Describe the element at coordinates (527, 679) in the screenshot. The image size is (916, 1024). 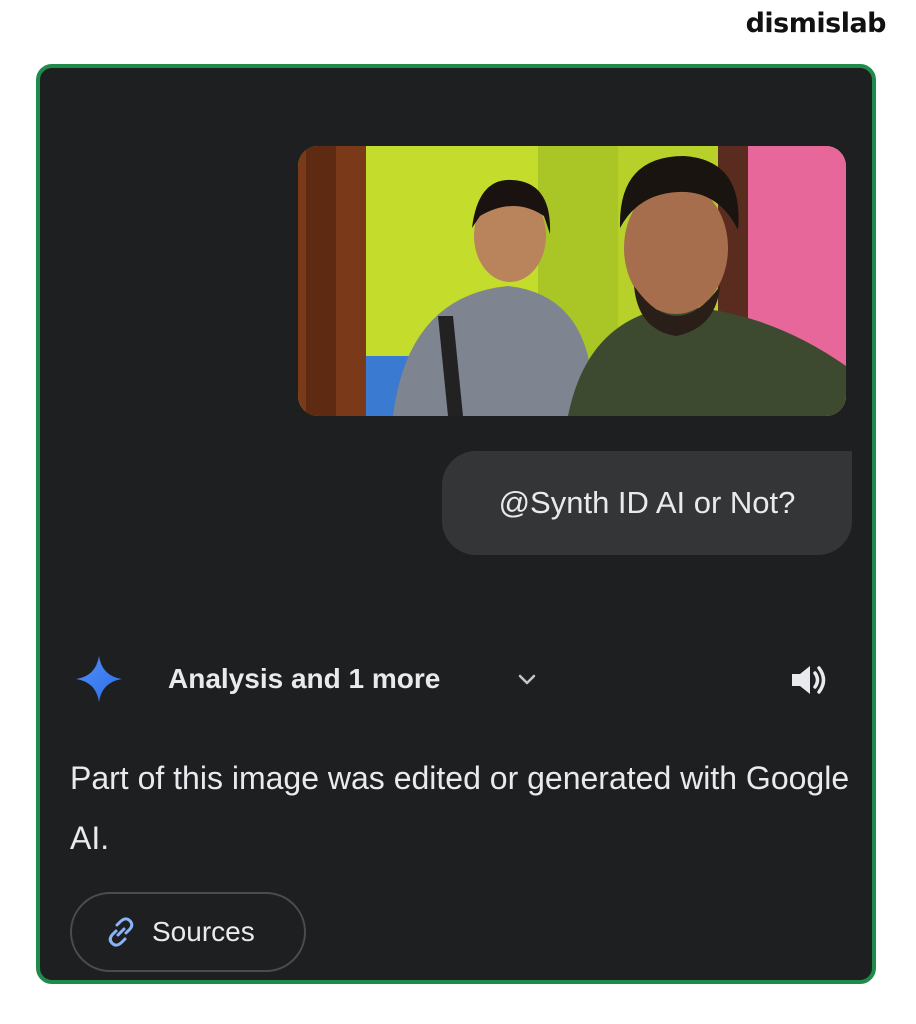
I see `chevron-down-icon` at that location.